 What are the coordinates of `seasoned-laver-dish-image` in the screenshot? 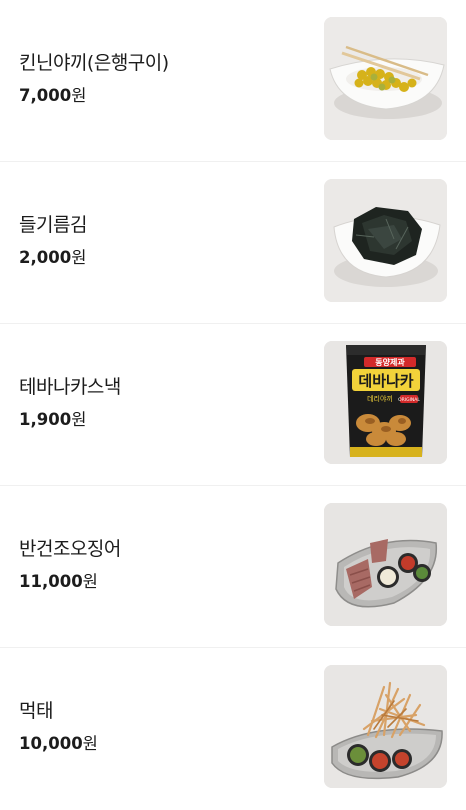 It's located at (385, 240).